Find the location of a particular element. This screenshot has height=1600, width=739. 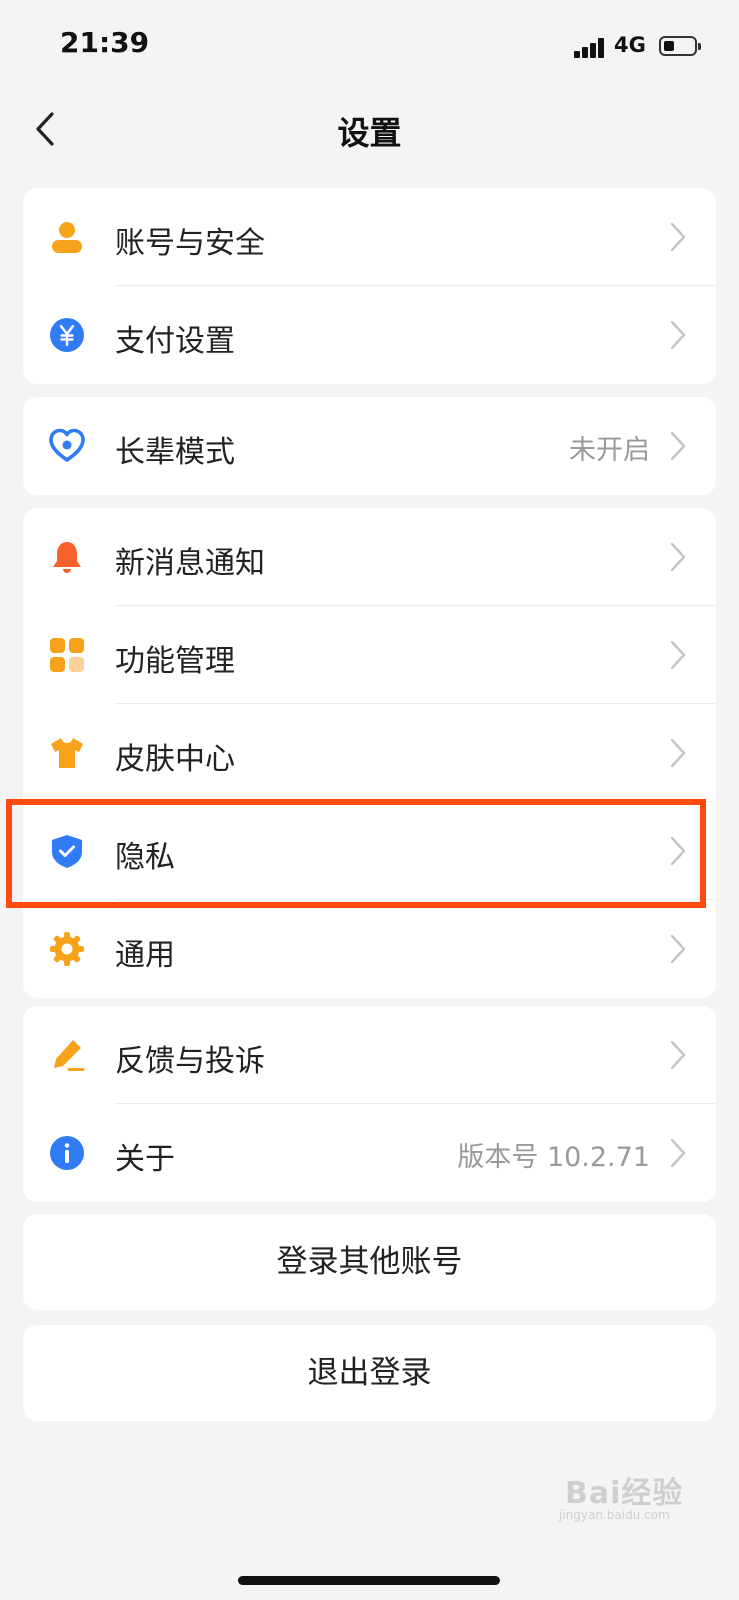

user-icon is located at coordinates (67, 237).